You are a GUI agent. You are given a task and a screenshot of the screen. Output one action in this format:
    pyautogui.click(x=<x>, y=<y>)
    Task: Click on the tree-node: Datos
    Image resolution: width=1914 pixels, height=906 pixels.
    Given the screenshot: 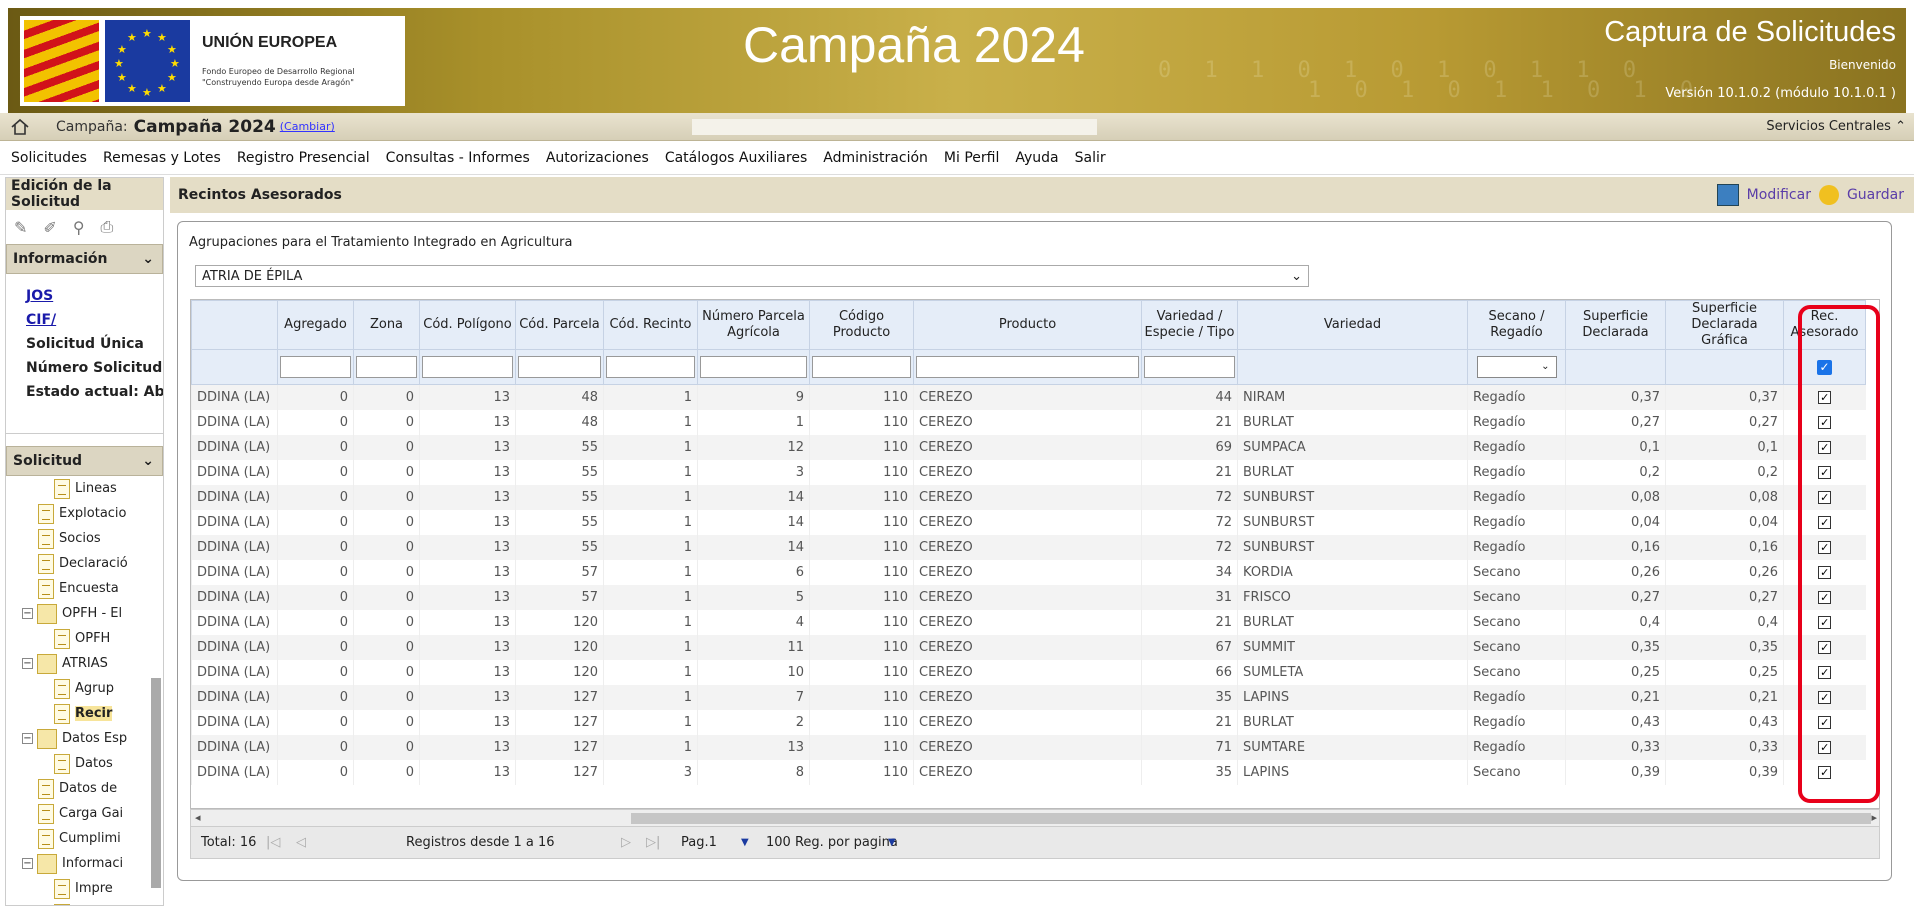 What is the action you would take?
    pyautogui.click(x=89, y=763)
    